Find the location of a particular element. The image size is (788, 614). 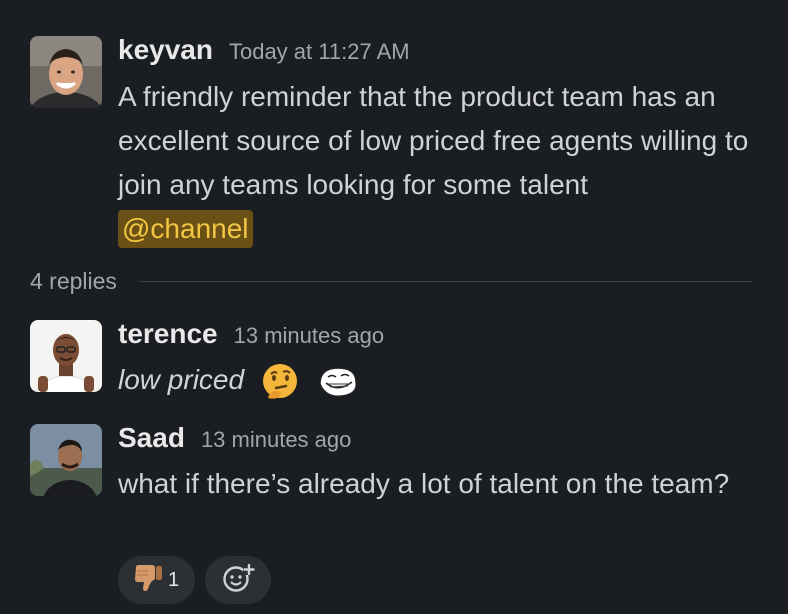

add-reaction-button is located at coordinates (238, 580).